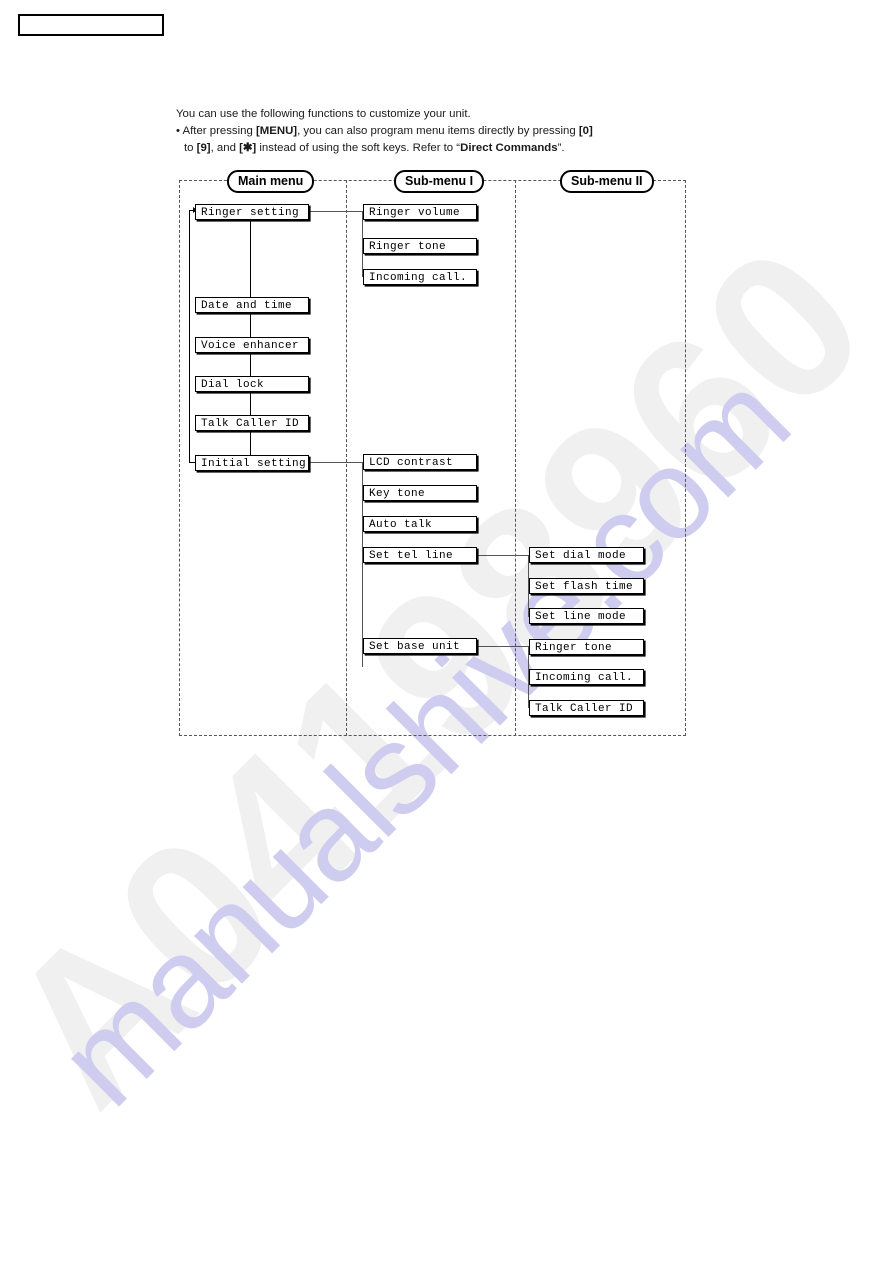  Describe the element at coordinates (271, 181) in the screenshot. I see `column-header-main-menu: Main menu` at that location.